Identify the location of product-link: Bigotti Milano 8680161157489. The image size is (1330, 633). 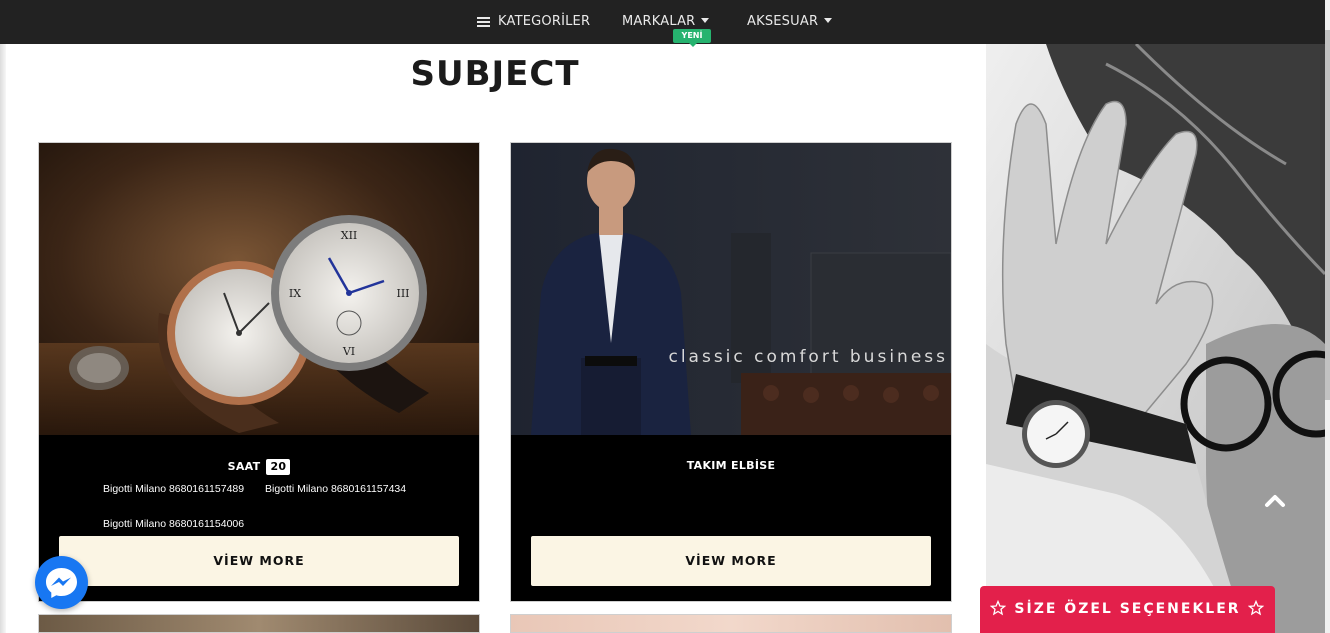
(173, 489).